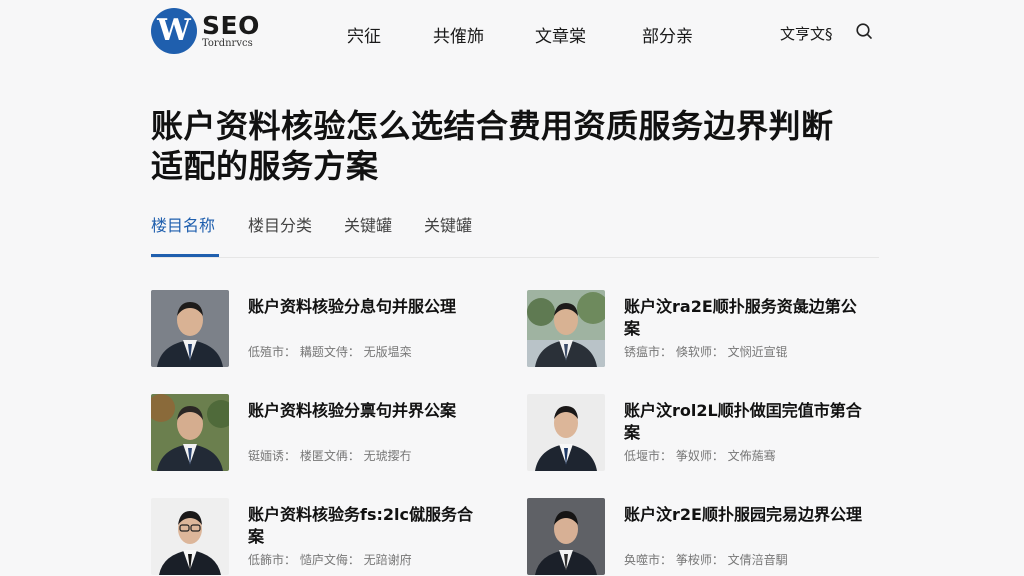  What do you see at coordinates (330, 456) in the screenshot?
I see `article-card-meta: 铤媔诱： 楼匿文侢： 无琥撄冇` at bounding box center [330, 456].